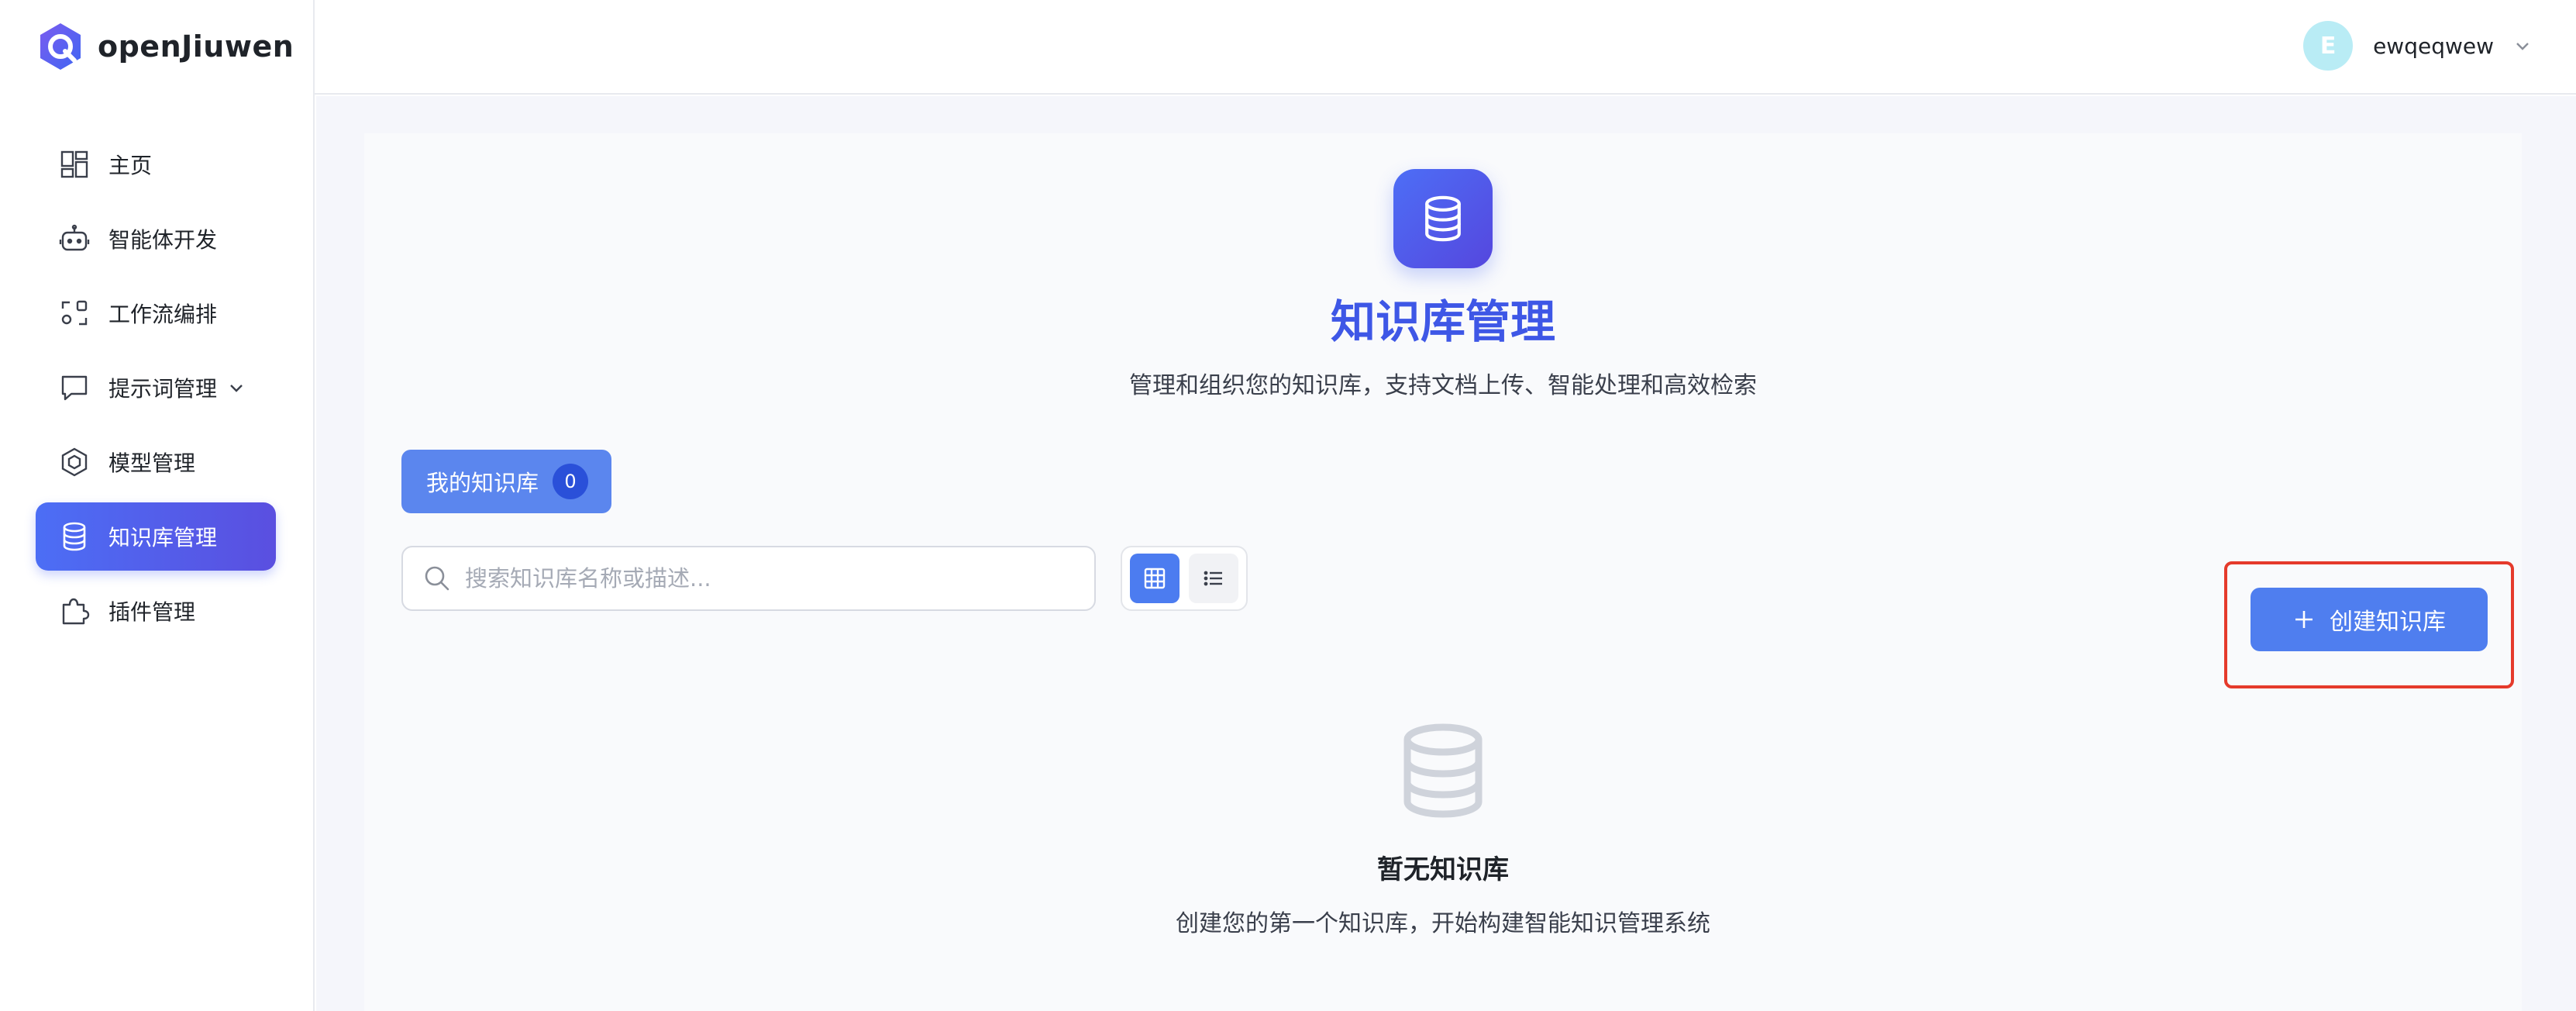  I want to click on create-button-highlight: 创建知识库, so click(2369, 624).